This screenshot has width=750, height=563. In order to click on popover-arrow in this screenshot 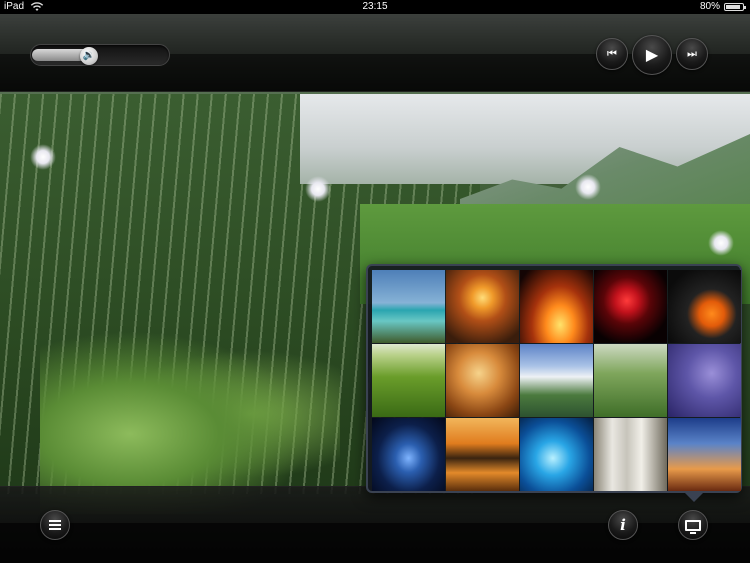, I will do `click(694, 497)`.